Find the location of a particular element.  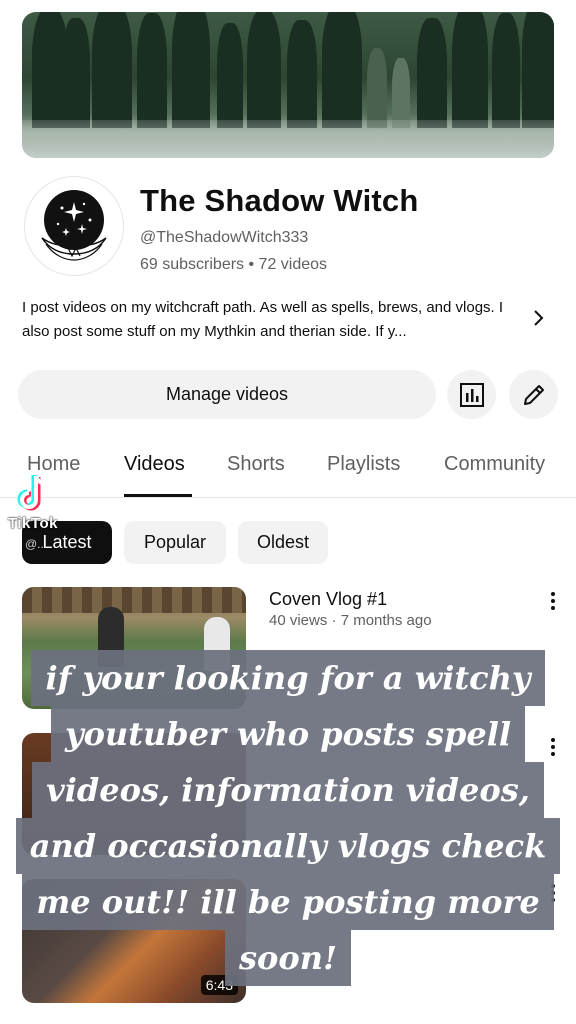

caption-line: soon! is located at coordinates (287, 958).